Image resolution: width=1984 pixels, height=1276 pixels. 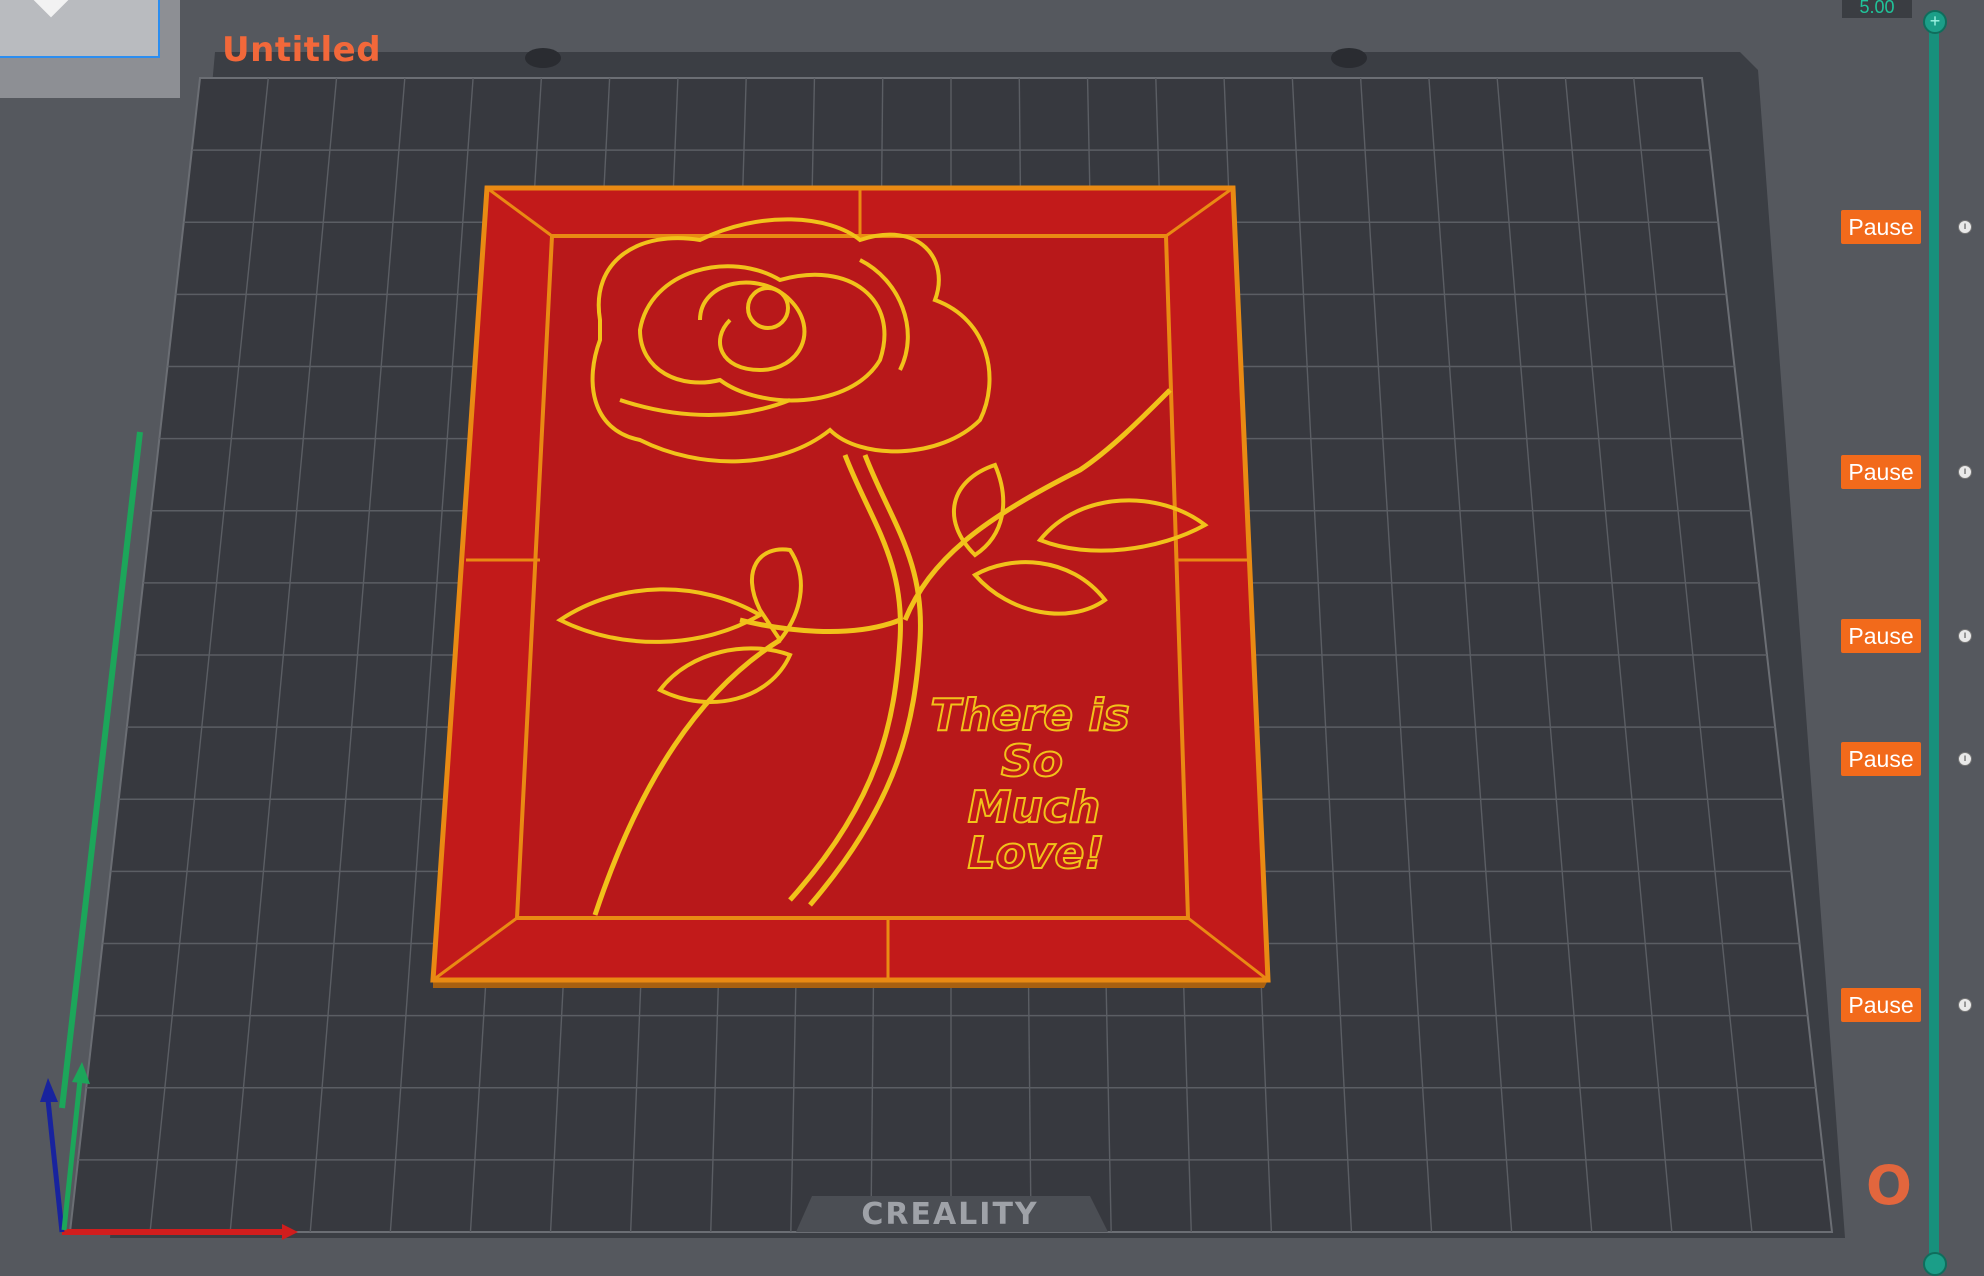 What do you see at coordinates (949, 1214) in the screenshot?
I see `brand-logo: CREALITY` at bounding box center [949, 1214].